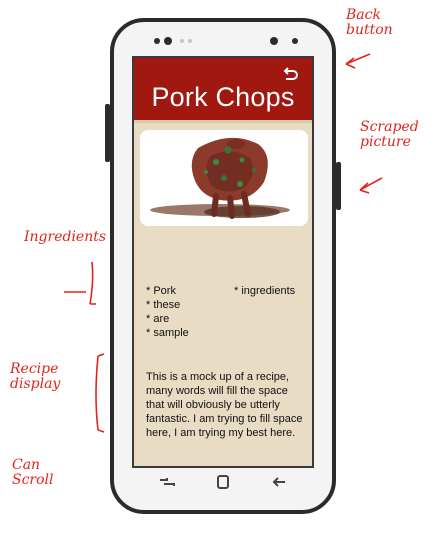 This screenshot has width=446, height=544. I want to click on speaker-sensor-bar, so click(223, 41).